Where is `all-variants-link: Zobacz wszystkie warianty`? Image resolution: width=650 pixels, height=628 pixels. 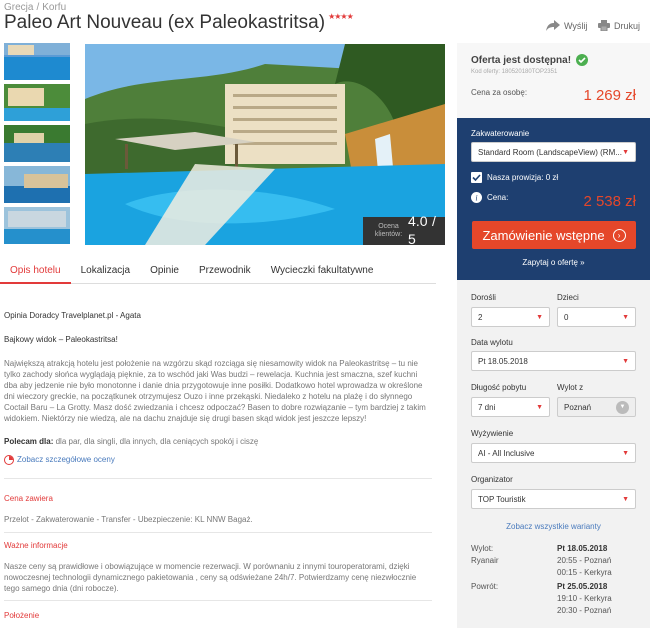
all-variants-link: Zobacz wszystkie warianty is located at coordinates (553, 526).